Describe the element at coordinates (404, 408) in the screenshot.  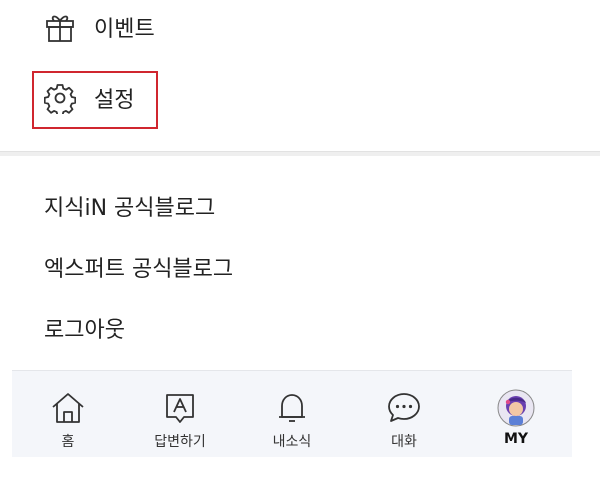
I see `chat-icon` at that location.